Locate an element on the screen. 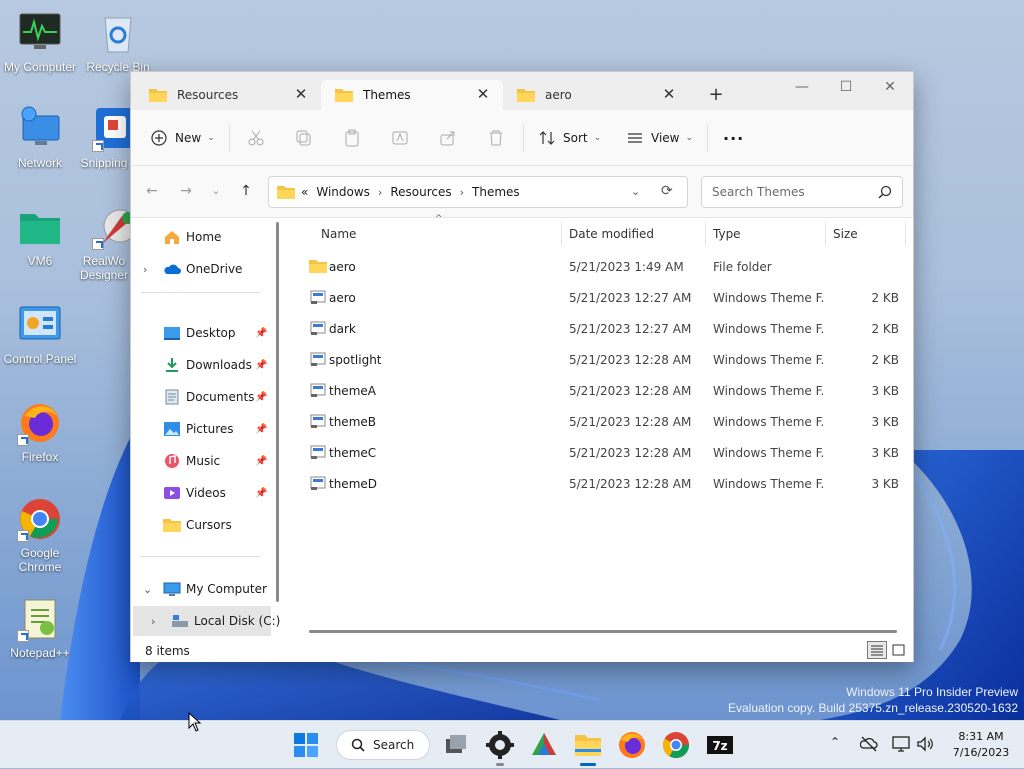  rename-icon is located at coordinates (400, 138).